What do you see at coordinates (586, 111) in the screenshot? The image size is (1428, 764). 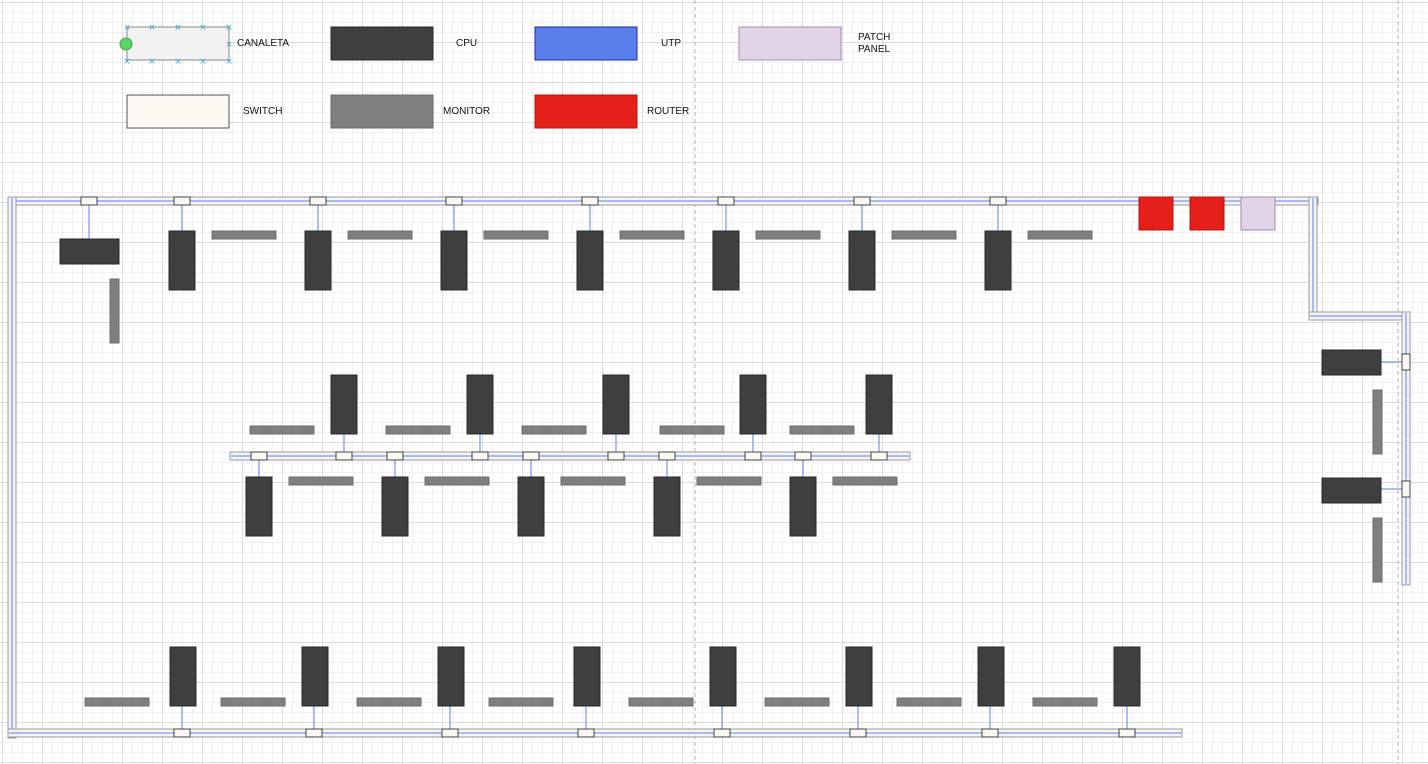 I see `legend-swatch-router` at bounding box center [586, 111].